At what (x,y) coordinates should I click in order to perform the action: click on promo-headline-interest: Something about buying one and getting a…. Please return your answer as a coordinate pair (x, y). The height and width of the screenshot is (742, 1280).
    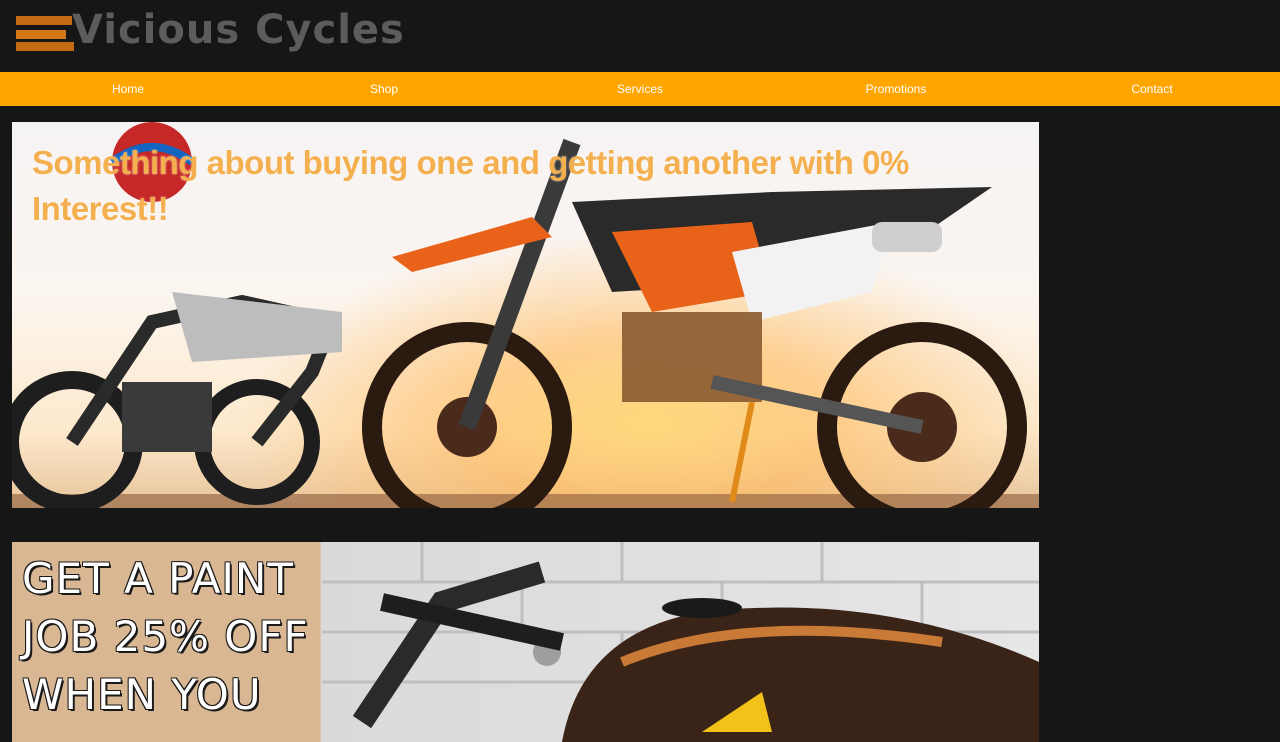
    Looking at the image, I should click on (470, 185).